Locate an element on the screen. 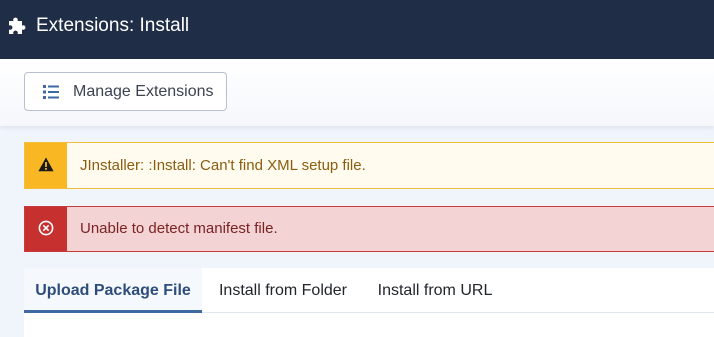 The height and width of the screenshot is (337, 714). list-icon is located at coordinates (51, 92).